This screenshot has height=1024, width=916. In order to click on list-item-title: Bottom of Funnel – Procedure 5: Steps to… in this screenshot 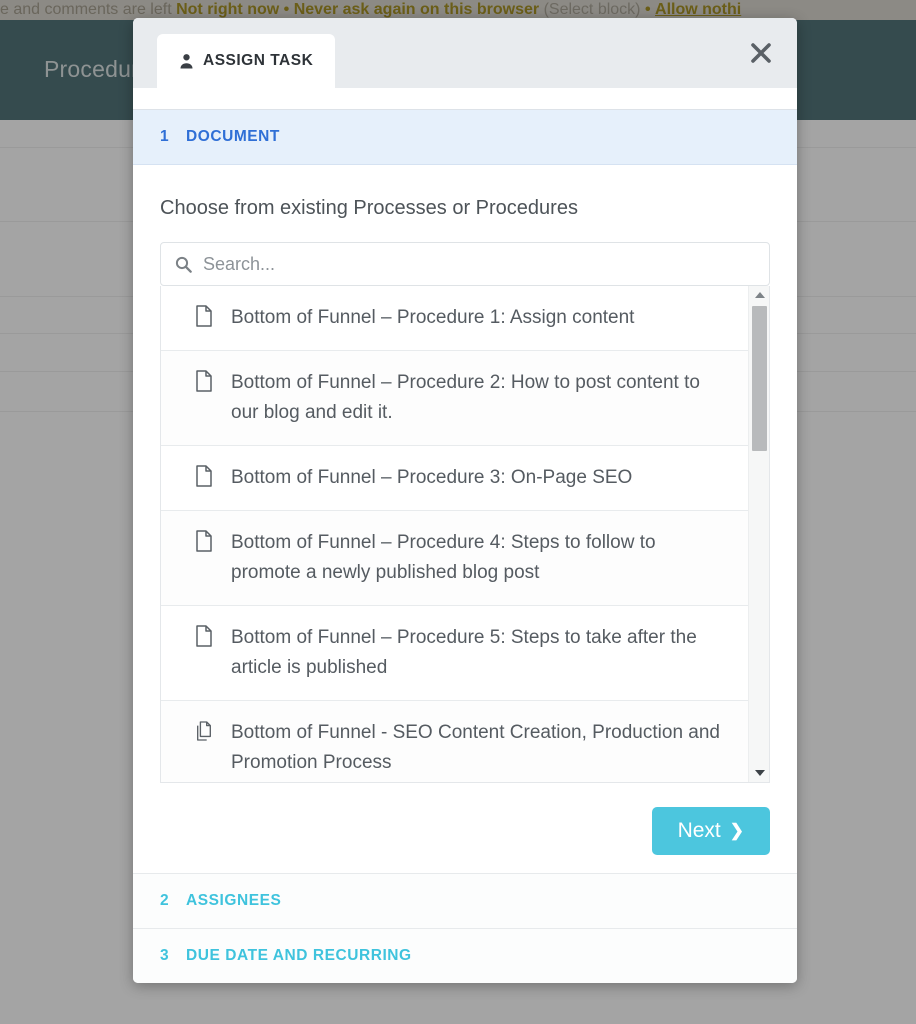, I will do `click(464, 652)`.